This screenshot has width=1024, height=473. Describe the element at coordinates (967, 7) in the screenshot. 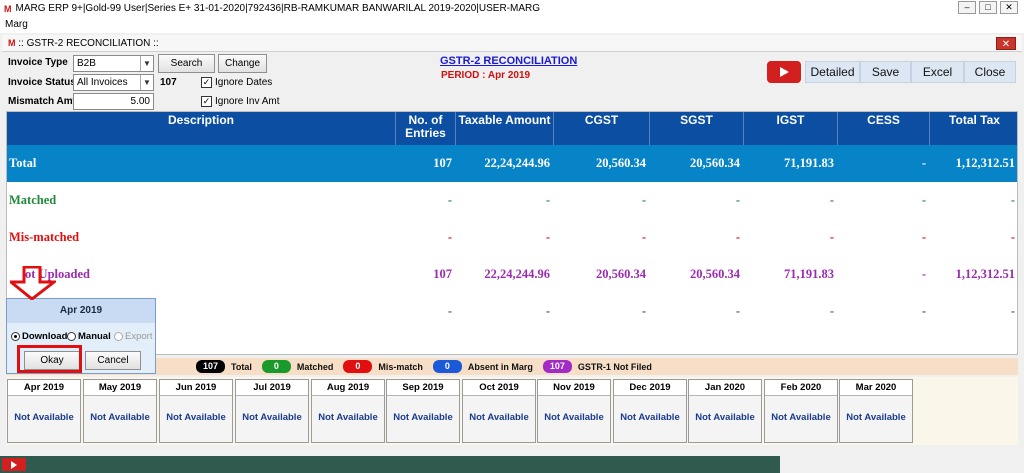

I see `minimize-button: –` at that location.